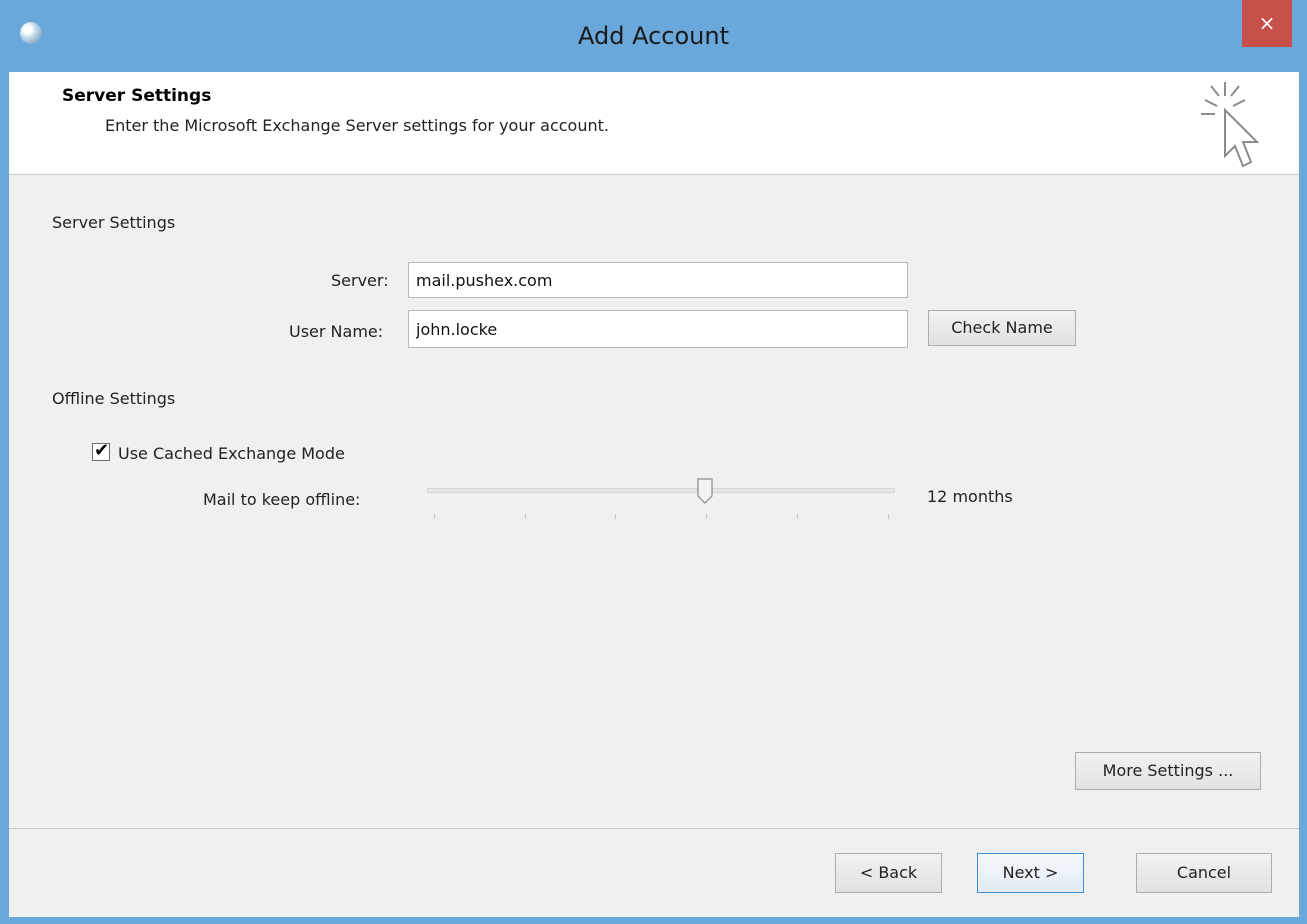 The image size is (1307, 924). Describe the element at coordinates (1204, 873) in the screenshot. I see `cancel-button: Cancel` at that location.